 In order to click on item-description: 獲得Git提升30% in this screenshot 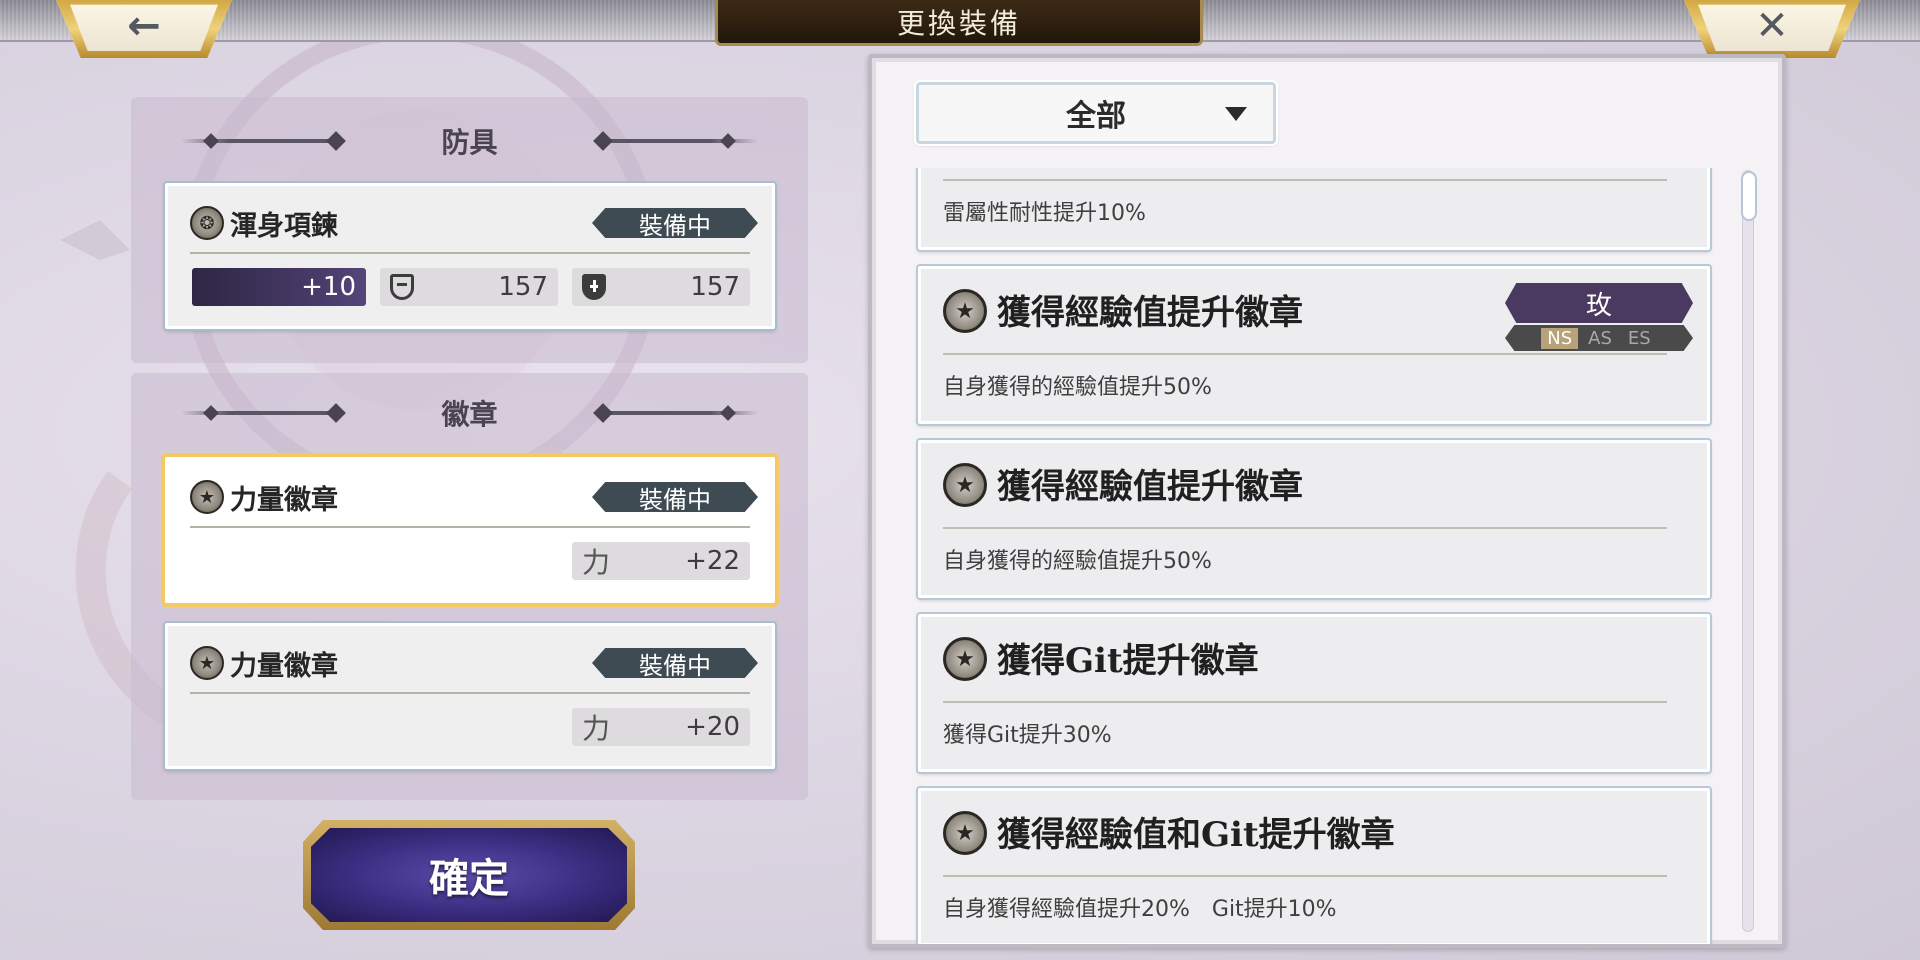, I will do `click(1027, 735)`.